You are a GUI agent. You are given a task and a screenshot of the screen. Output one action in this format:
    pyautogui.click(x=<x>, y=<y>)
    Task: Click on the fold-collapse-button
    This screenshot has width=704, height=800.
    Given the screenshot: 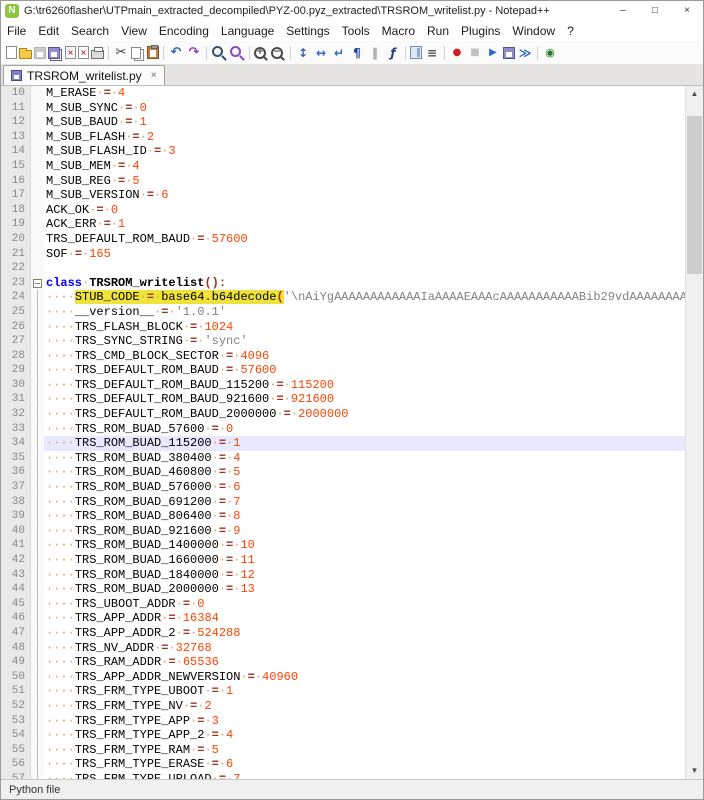 What is the action you would take?
    pyautogui.click(x=37, y=283)
    